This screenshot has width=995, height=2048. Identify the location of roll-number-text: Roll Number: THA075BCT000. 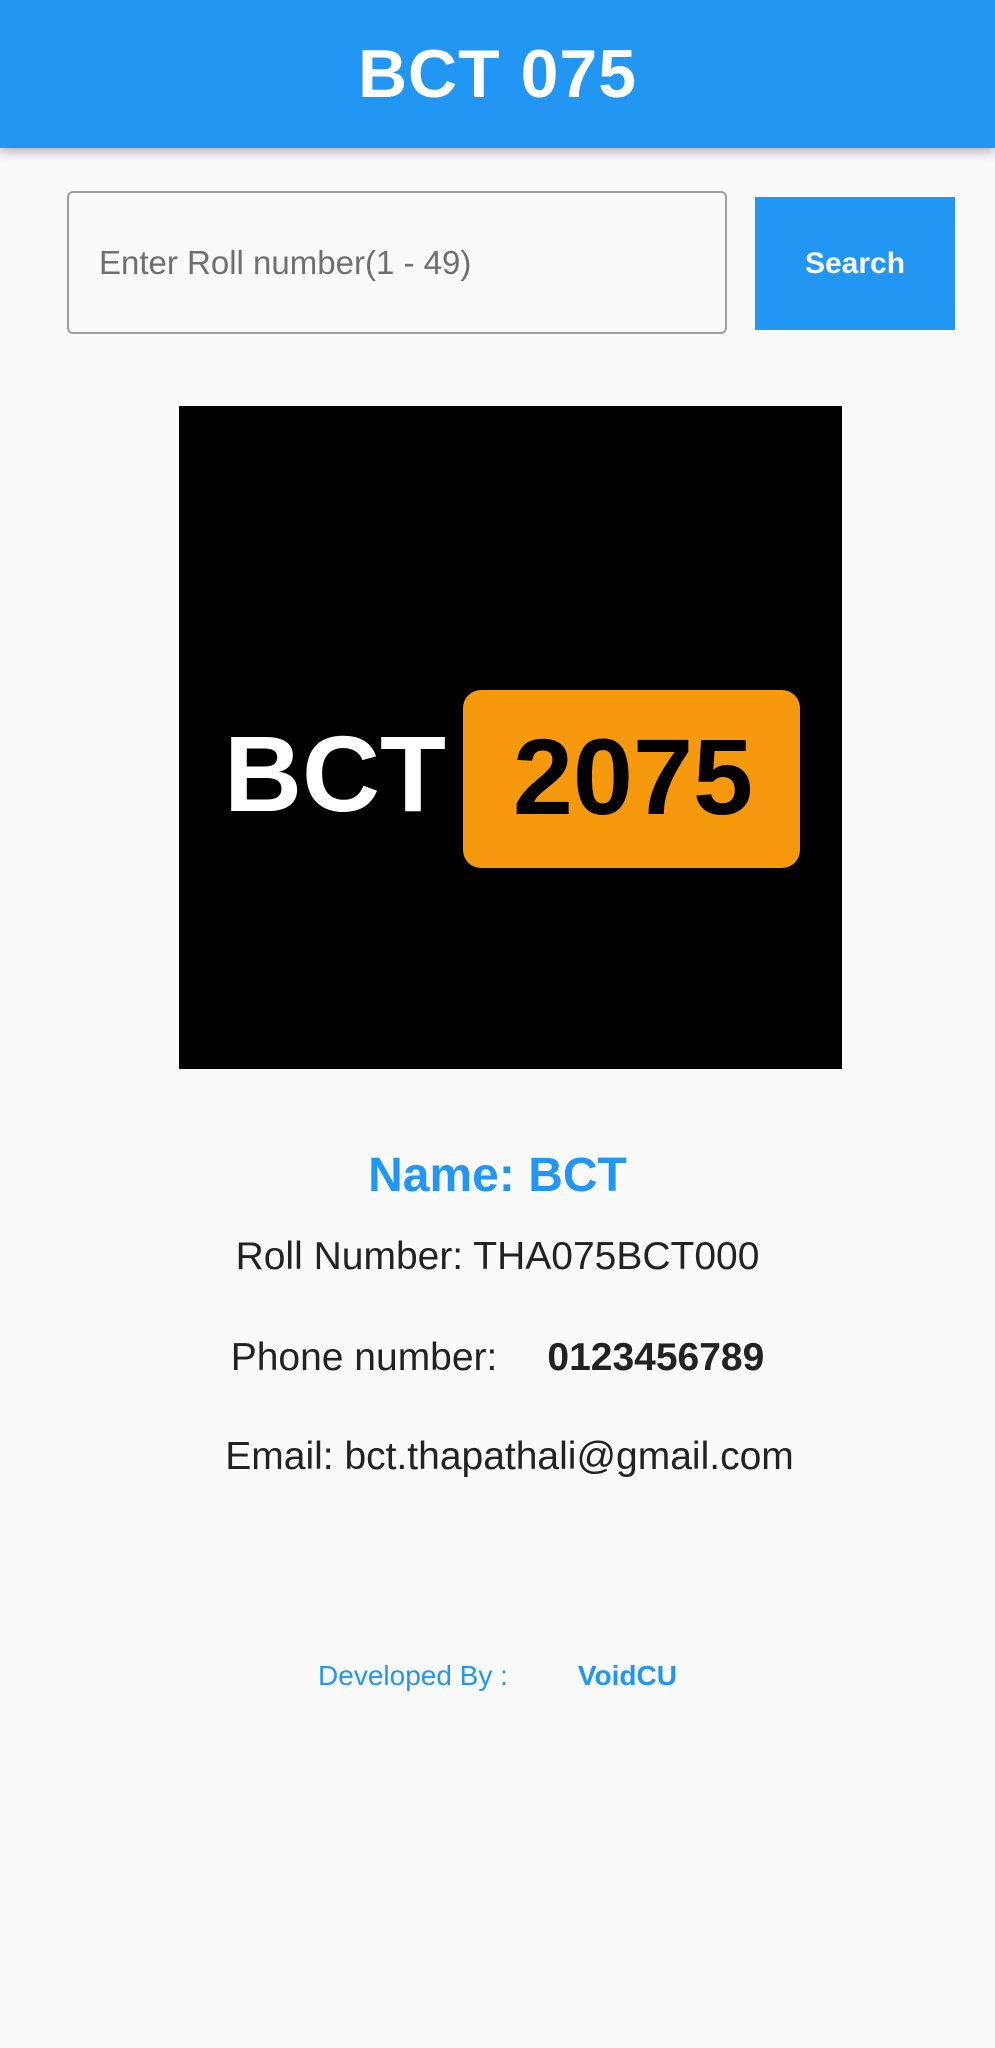
(497, 1256).